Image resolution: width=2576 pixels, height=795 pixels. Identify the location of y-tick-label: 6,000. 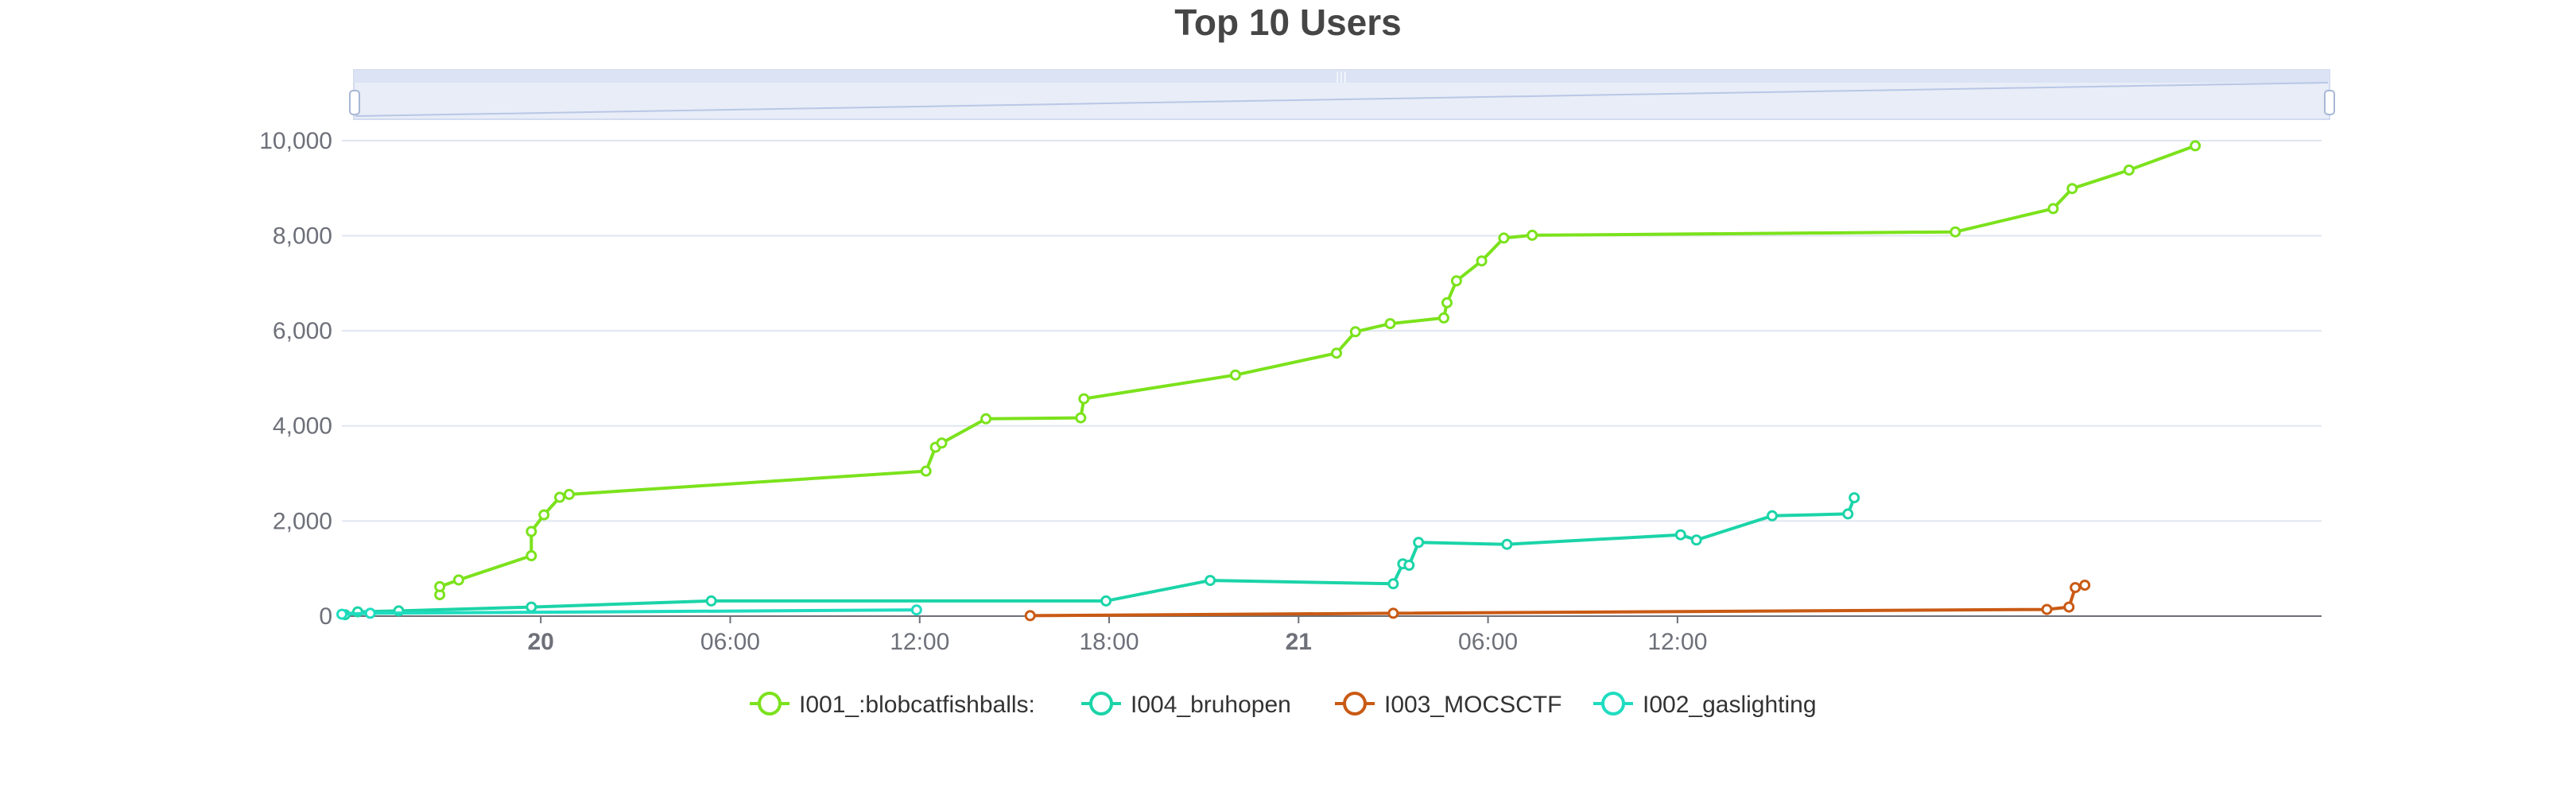
(302, 331).